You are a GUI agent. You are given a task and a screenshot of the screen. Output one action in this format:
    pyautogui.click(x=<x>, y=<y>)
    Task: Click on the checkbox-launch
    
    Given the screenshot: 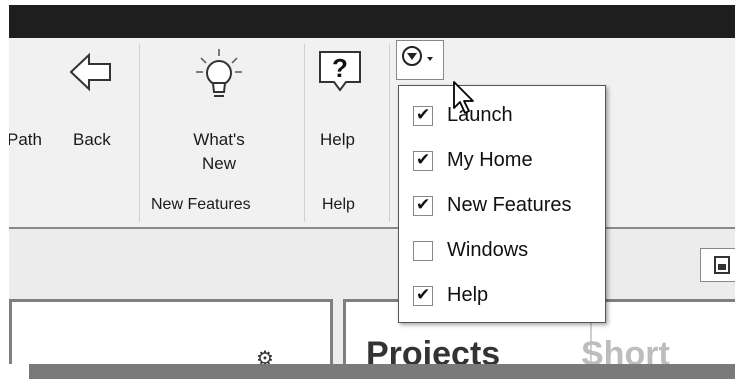 What is the action you would take?
    pyautogui.click(x=423, y=115)
    